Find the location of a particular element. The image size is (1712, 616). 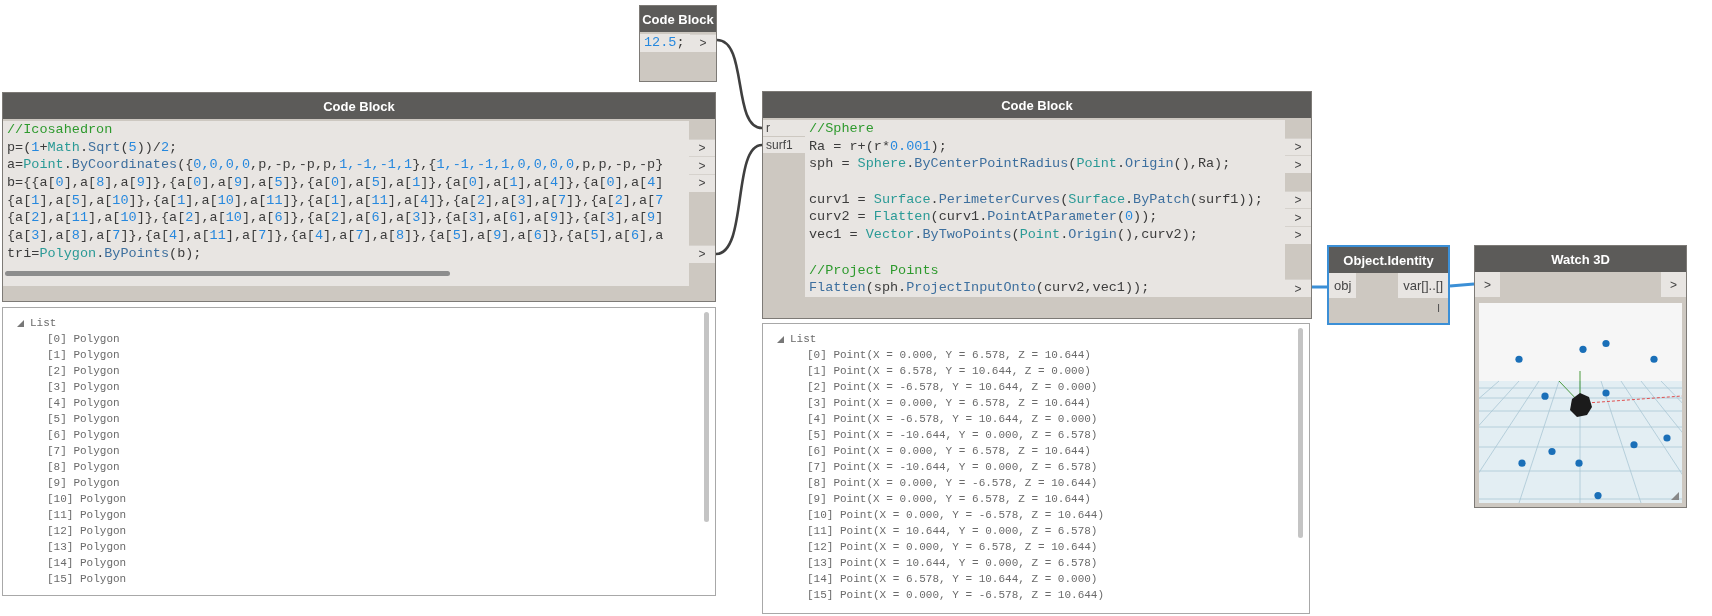

identity-node: Object.Identity obj var[]..[] I is located at coordinates (1388, 285).